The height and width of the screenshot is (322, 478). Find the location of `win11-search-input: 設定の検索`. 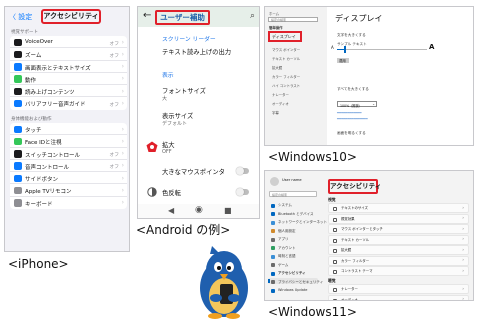

win11-search-input: 設定の検索 is located at coordinates (293, 194).